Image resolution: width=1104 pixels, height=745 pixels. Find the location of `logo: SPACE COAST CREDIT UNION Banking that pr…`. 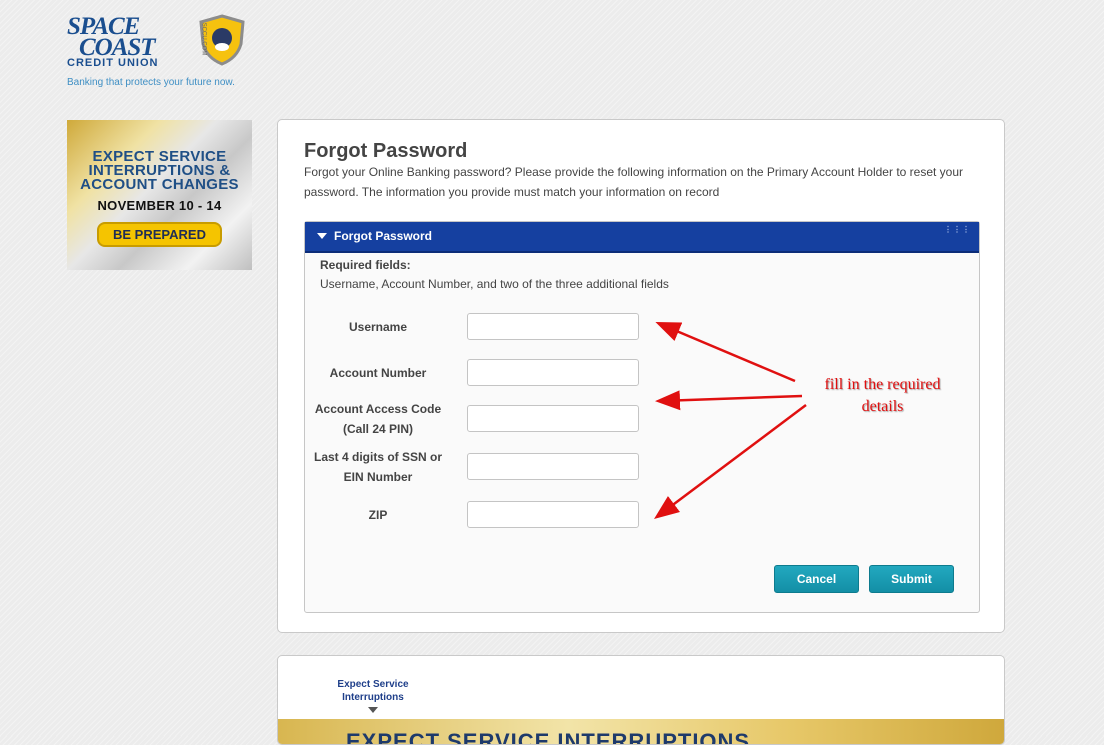

logo: SPACE COAST CREDIT UNION Banking that pr… is located at coordinates (159, 52).